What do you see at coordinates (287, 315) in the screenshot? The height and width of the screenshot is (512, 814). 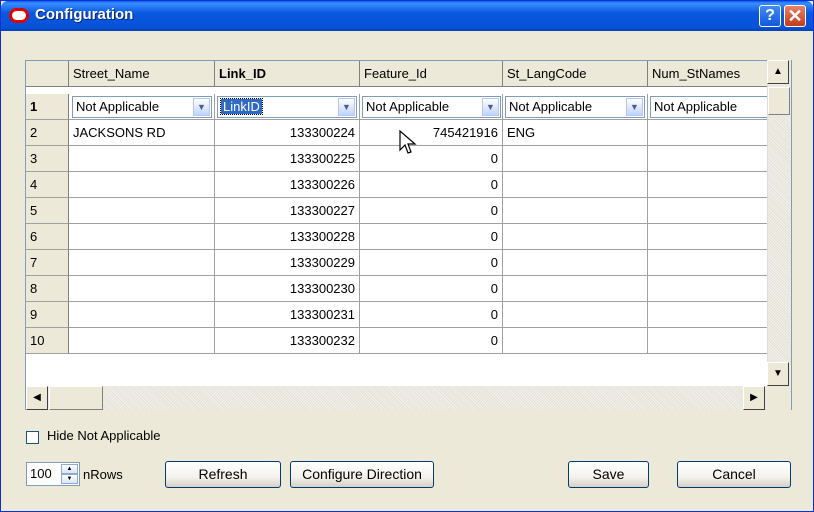 I see `link-id-cell: 133300231` at bounding box center [287, 315].